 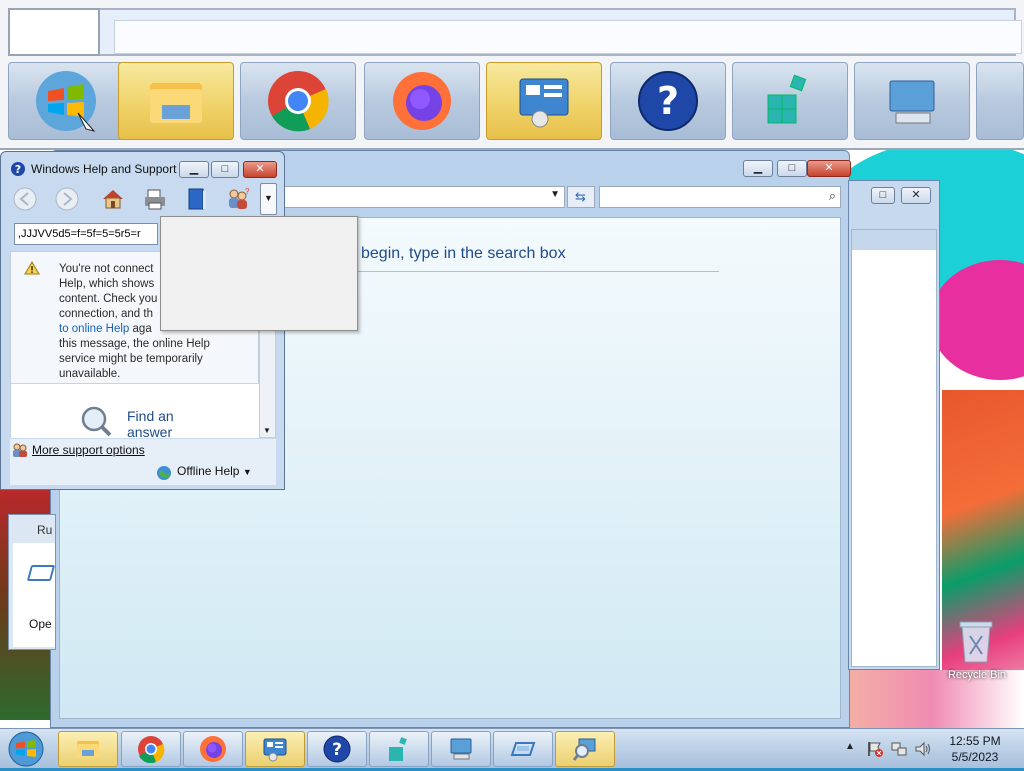 What do you see at coordinates (894, 240) in the screenshot?
I see `right-window-header` at bounding box center [894, 240].